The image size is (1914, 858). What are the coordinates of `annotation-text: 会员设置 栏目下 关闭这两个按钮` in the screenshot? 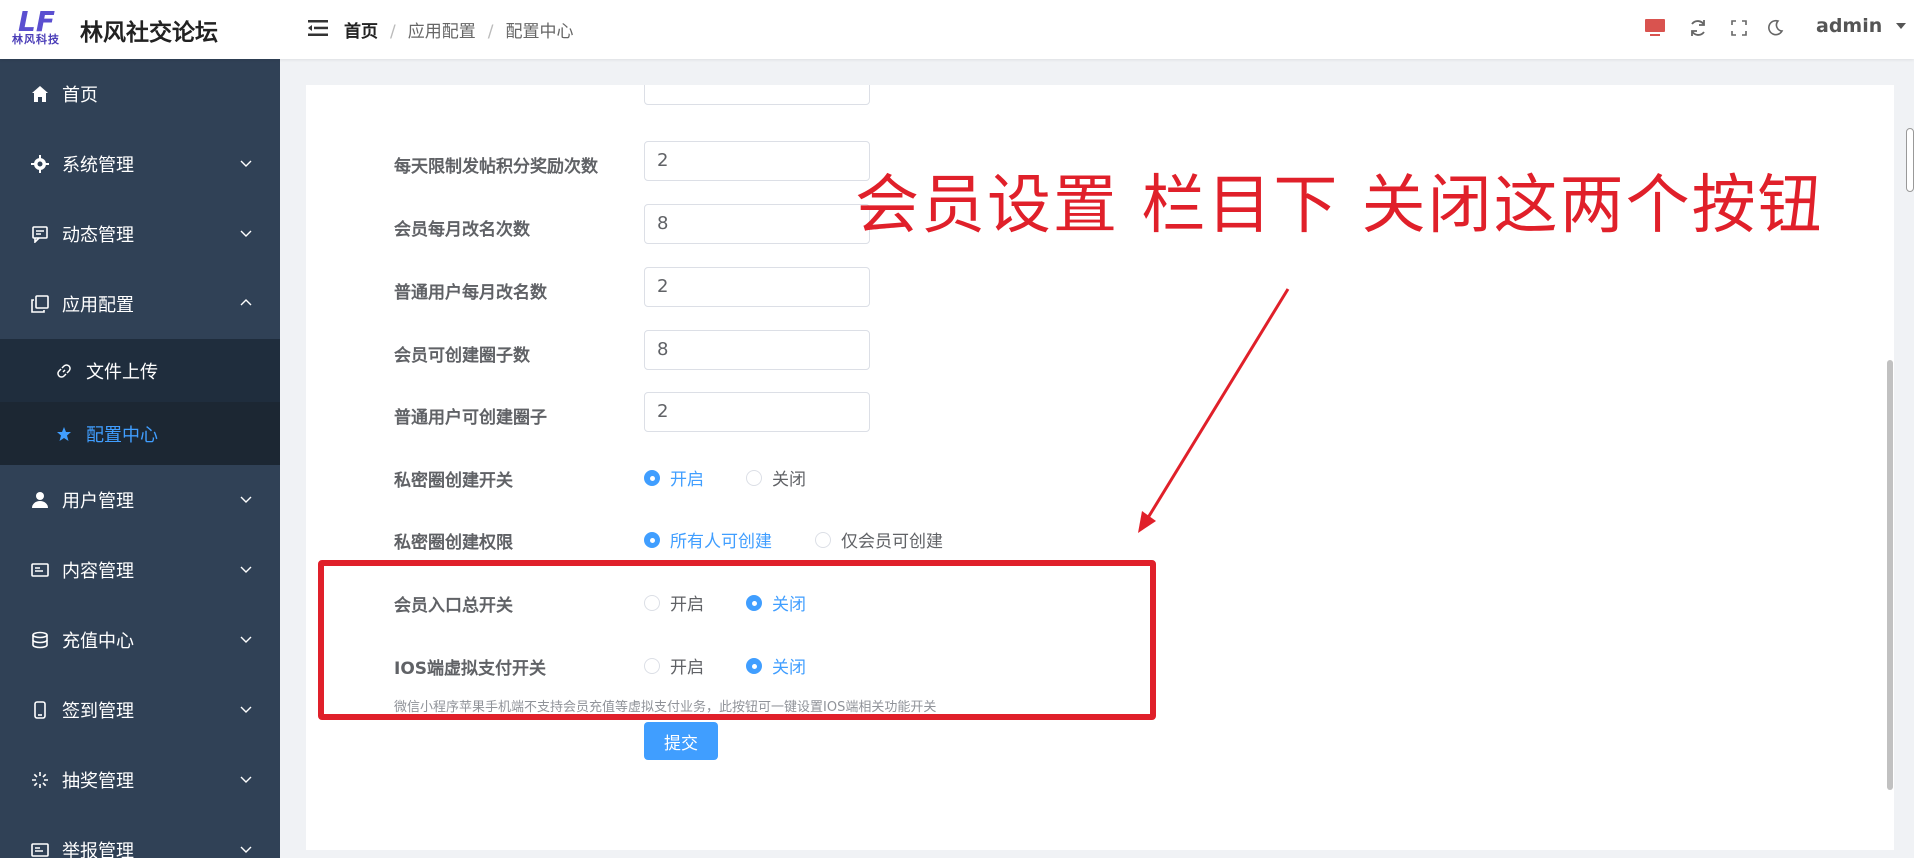 It's located at (1339, 206).